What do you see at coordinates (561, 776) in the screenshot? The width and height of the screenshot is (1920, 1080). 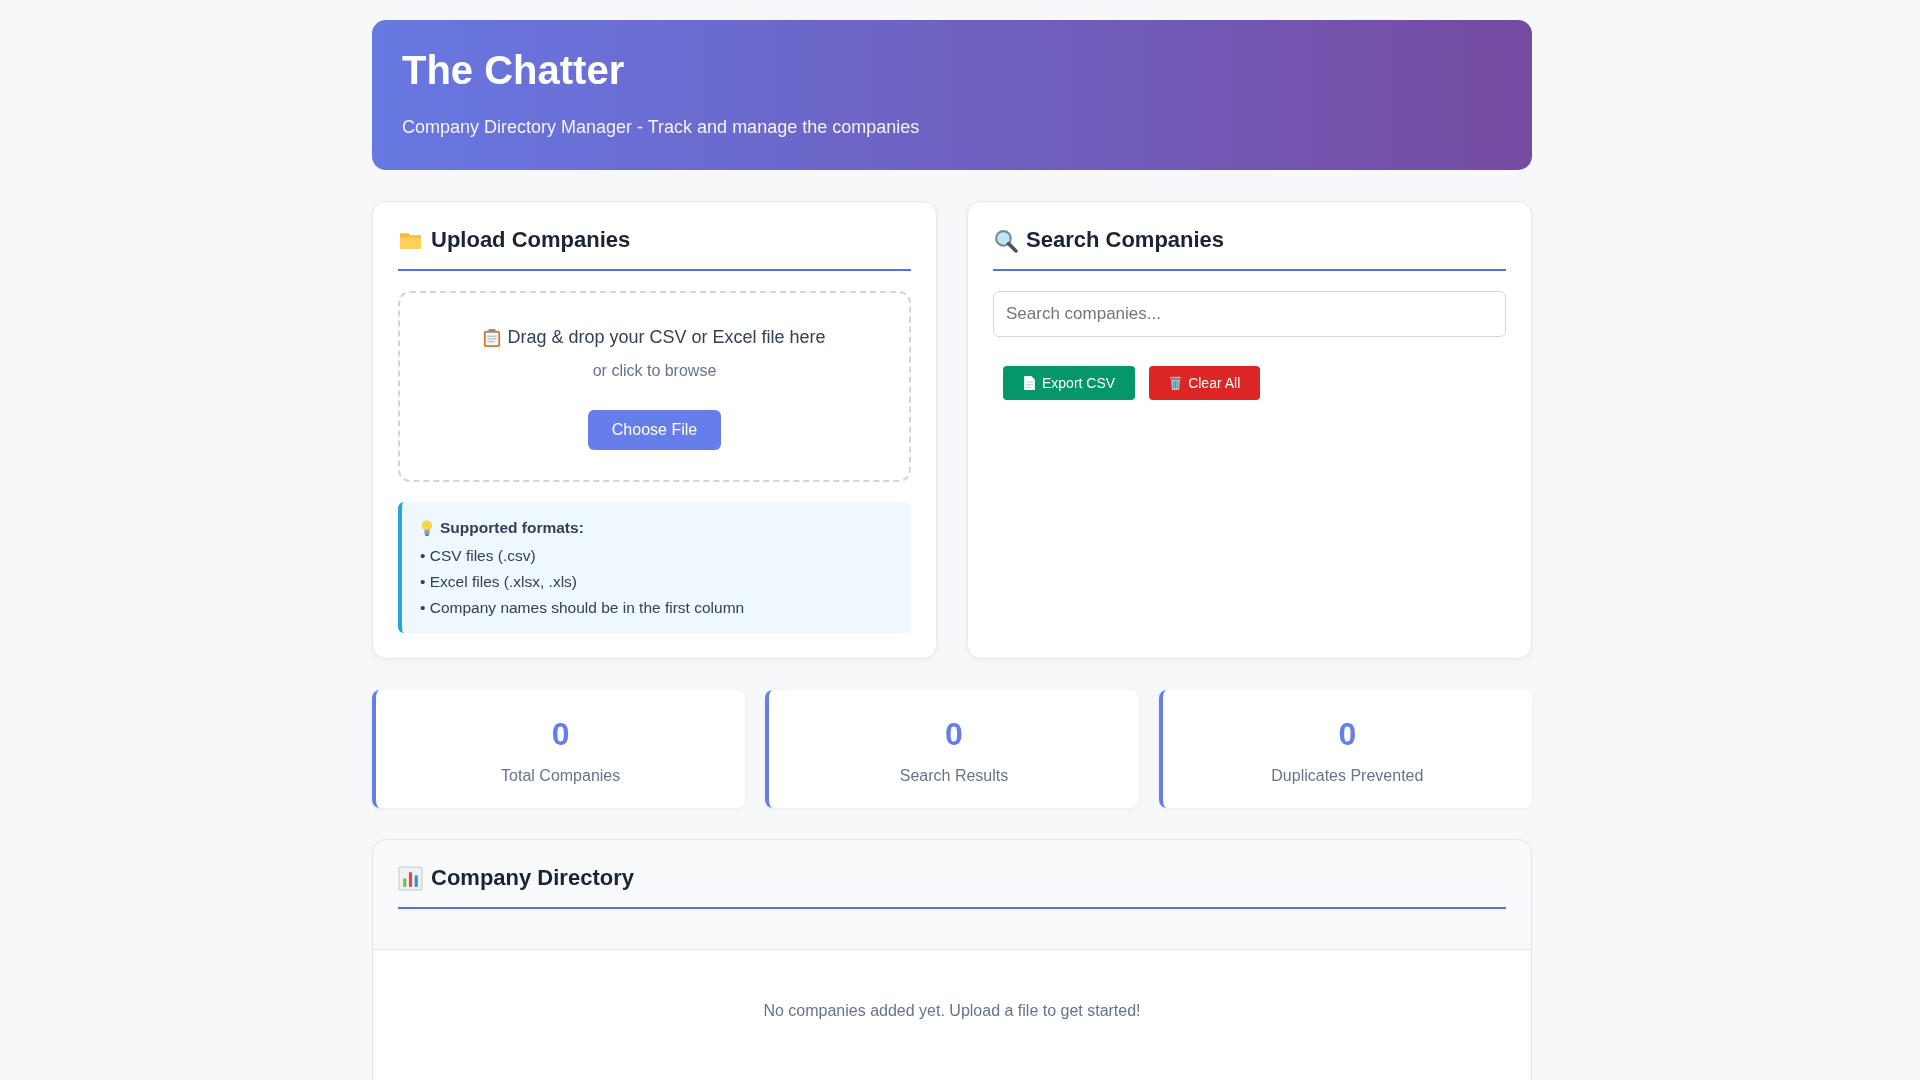 I see `stat-label: Total Companies` at bounding box center [561, 776].